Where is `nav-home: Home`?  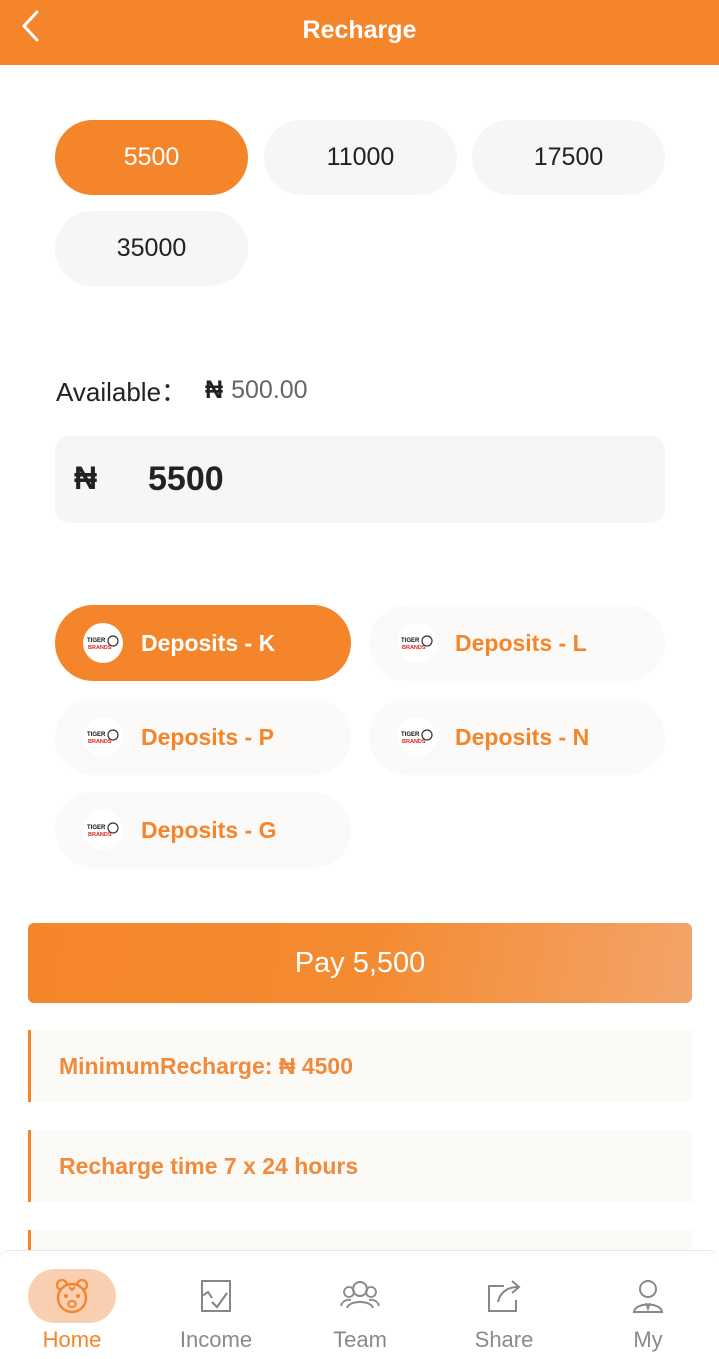
nav-home: Home is located at coordinates (72, 1305).